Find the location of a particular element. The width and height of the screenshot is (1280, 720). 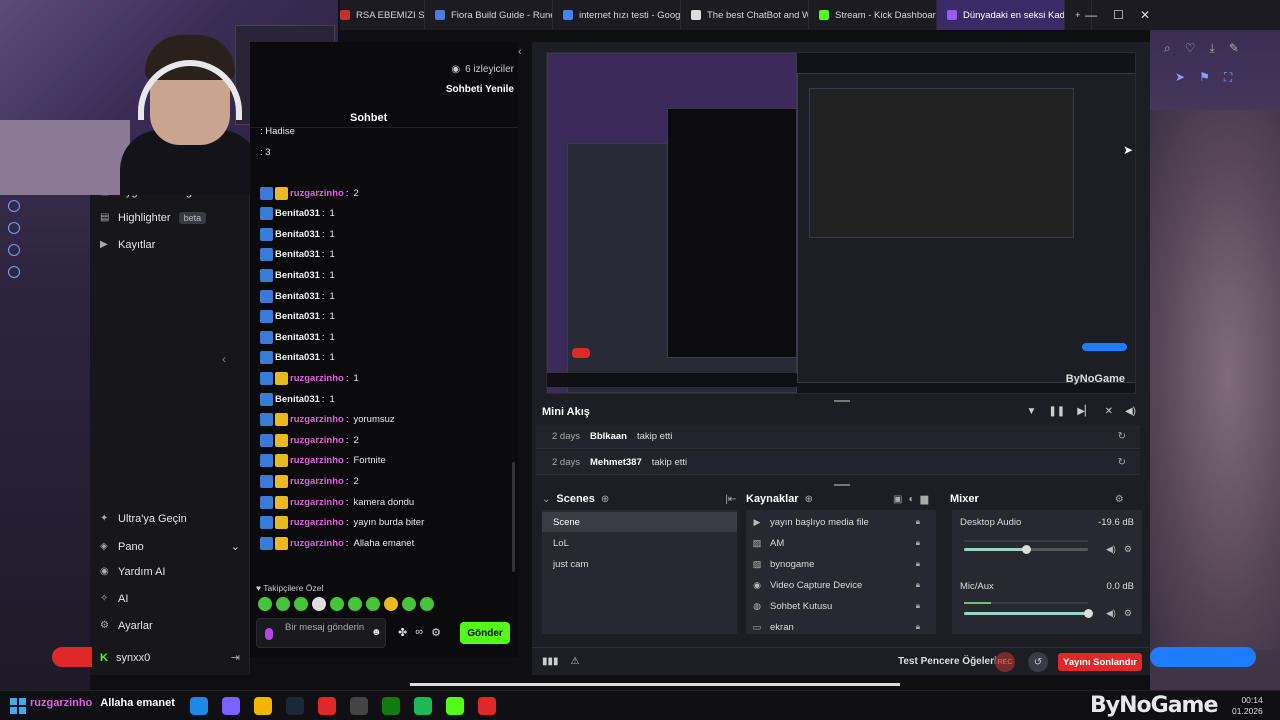

windows-start-icon is located at coordinates (18, 706).